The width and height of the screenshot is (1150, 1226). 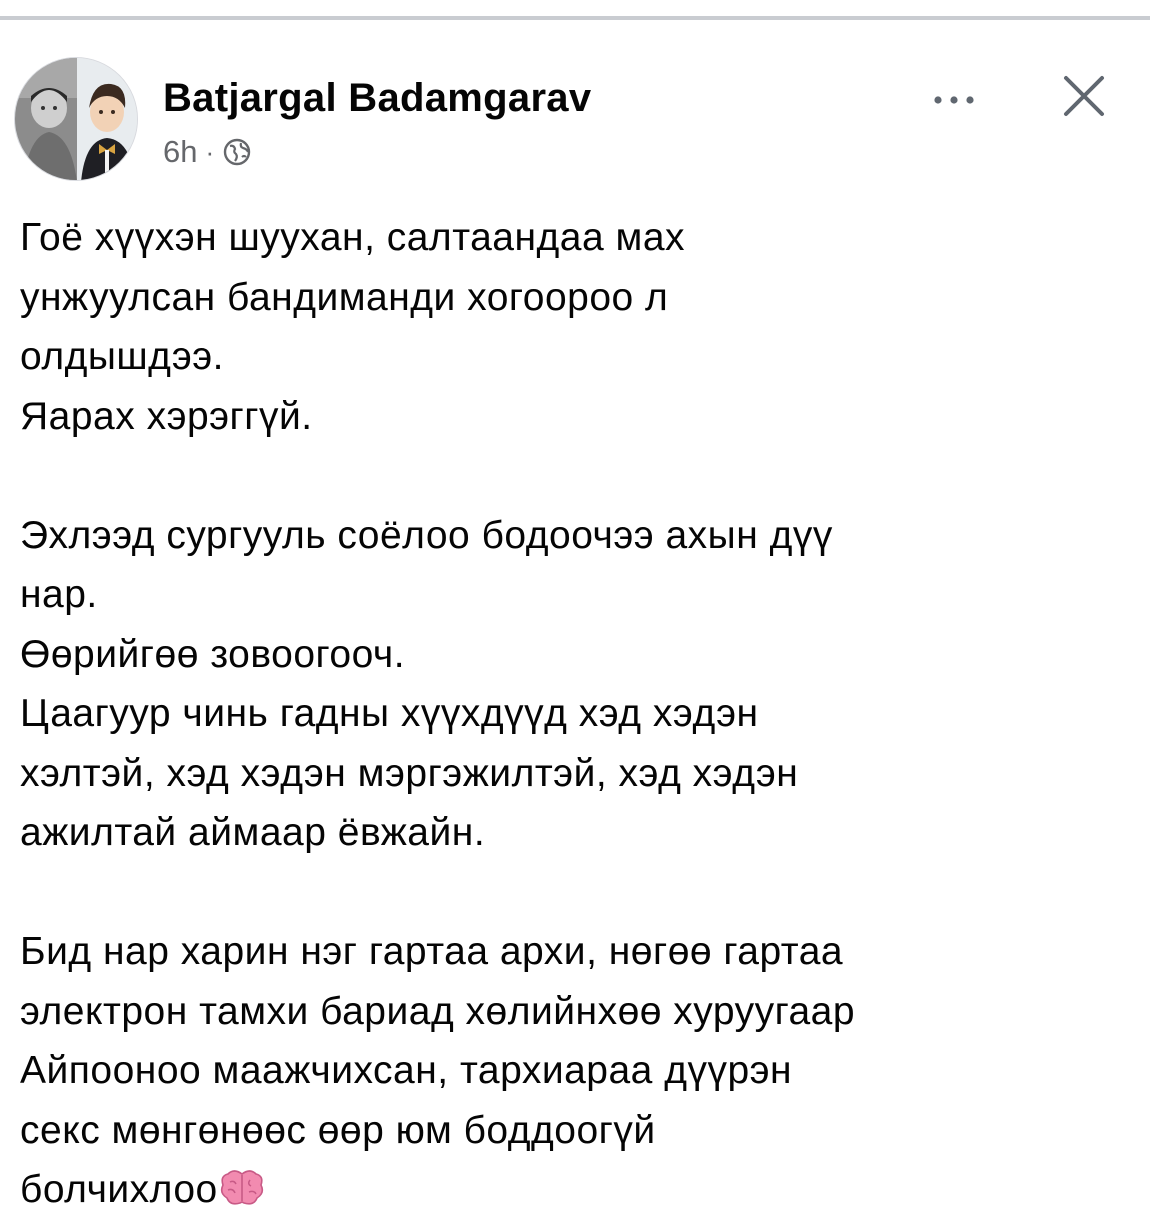 I want to click on post-text-line: Айпооноо маажчихсан, тархиараа дүүрэн, so click(x=406, y=1070).